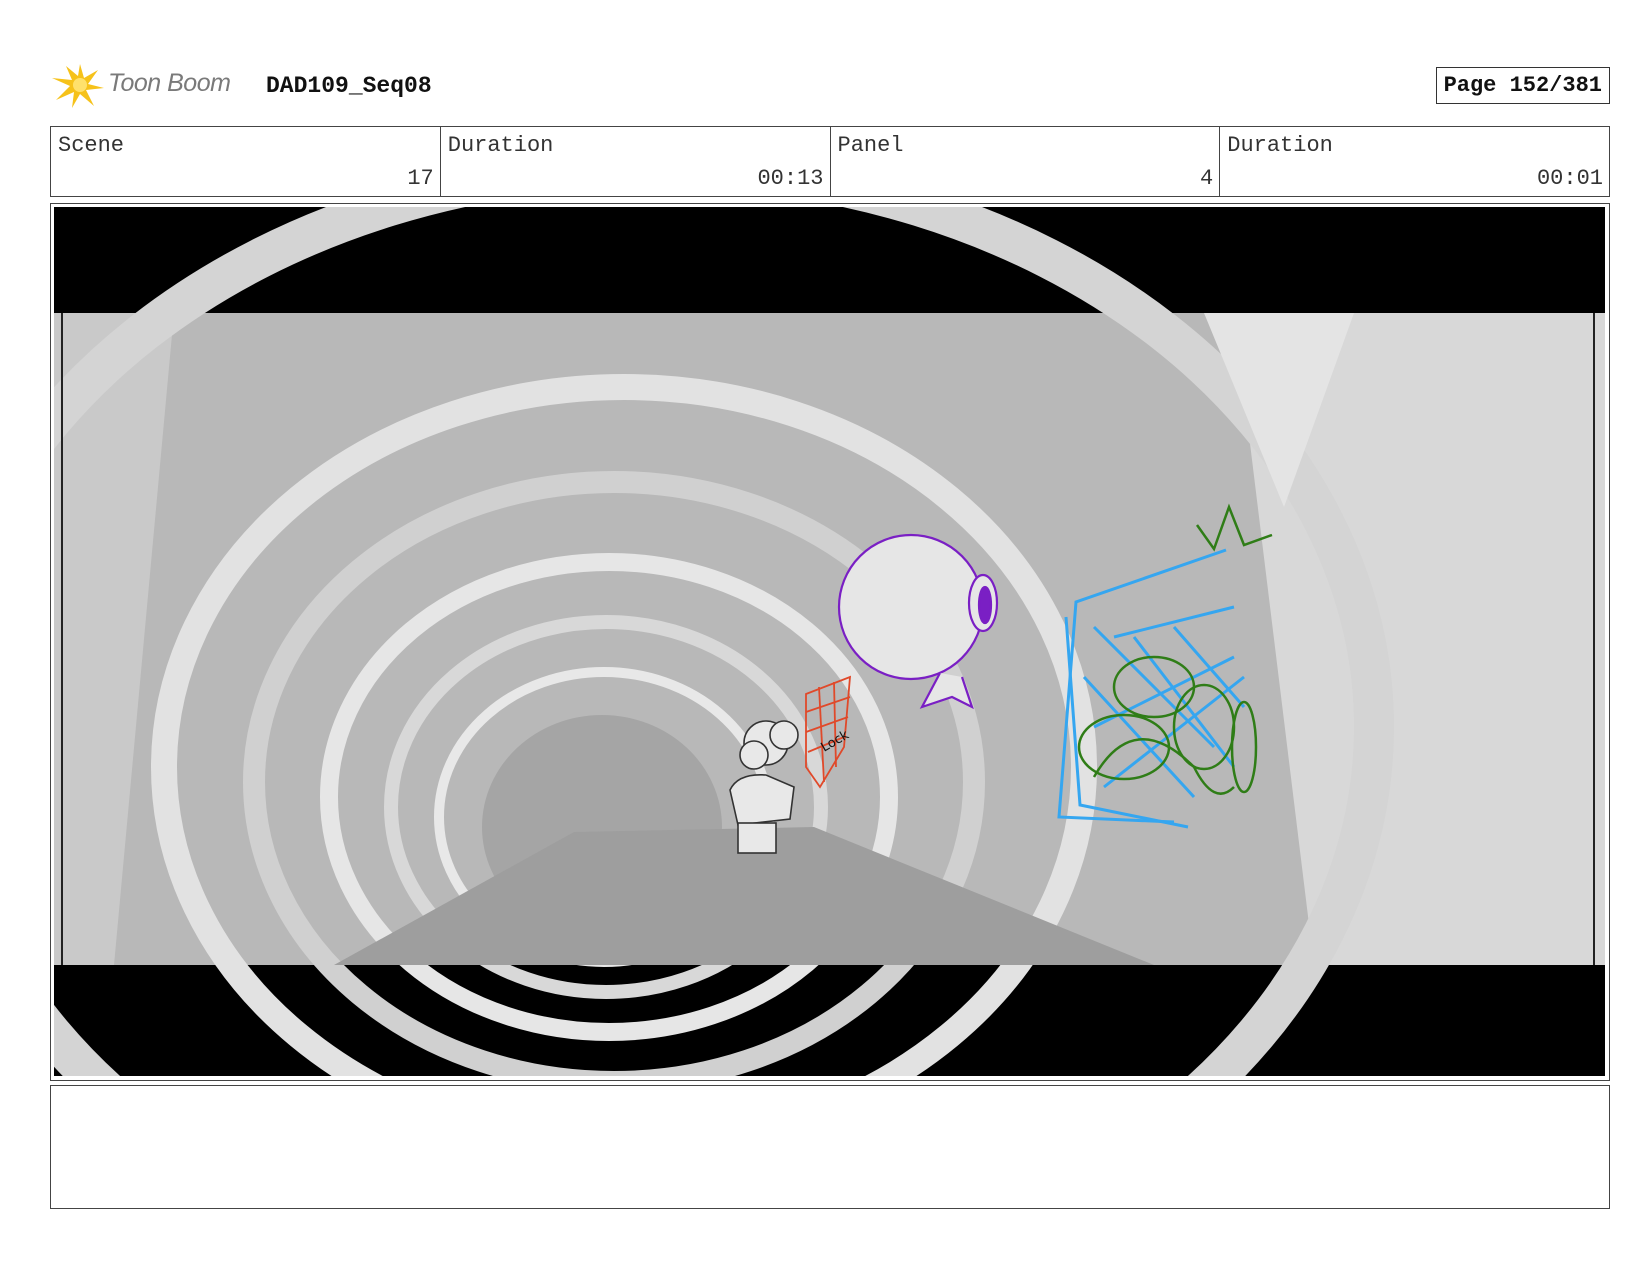  I want to click on panel-label: Panel, so click(870, 145).